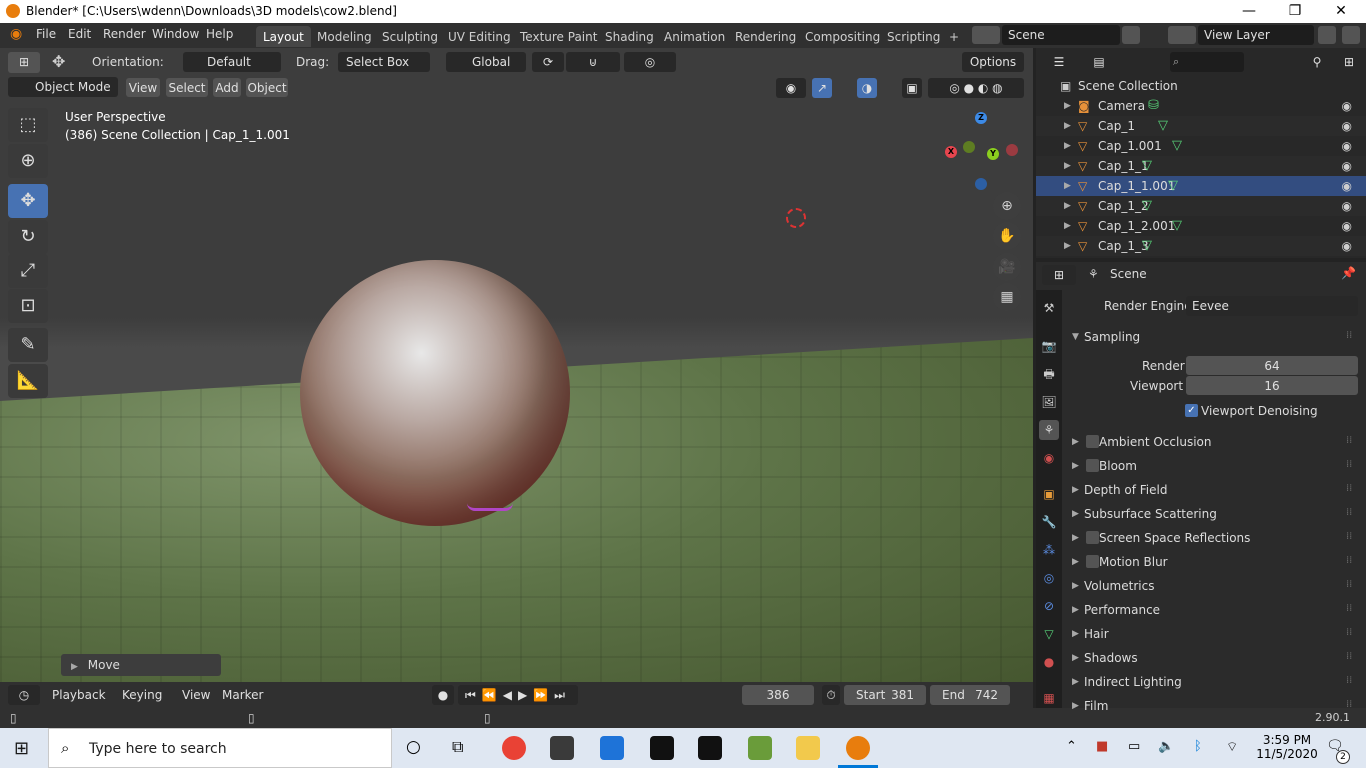 Image resolution: width=1366 pixels, height=768 pixels. Describe the element at coordinates (232, 62) in the screenshot. I see `orientation-dropdown: Default` at that location.